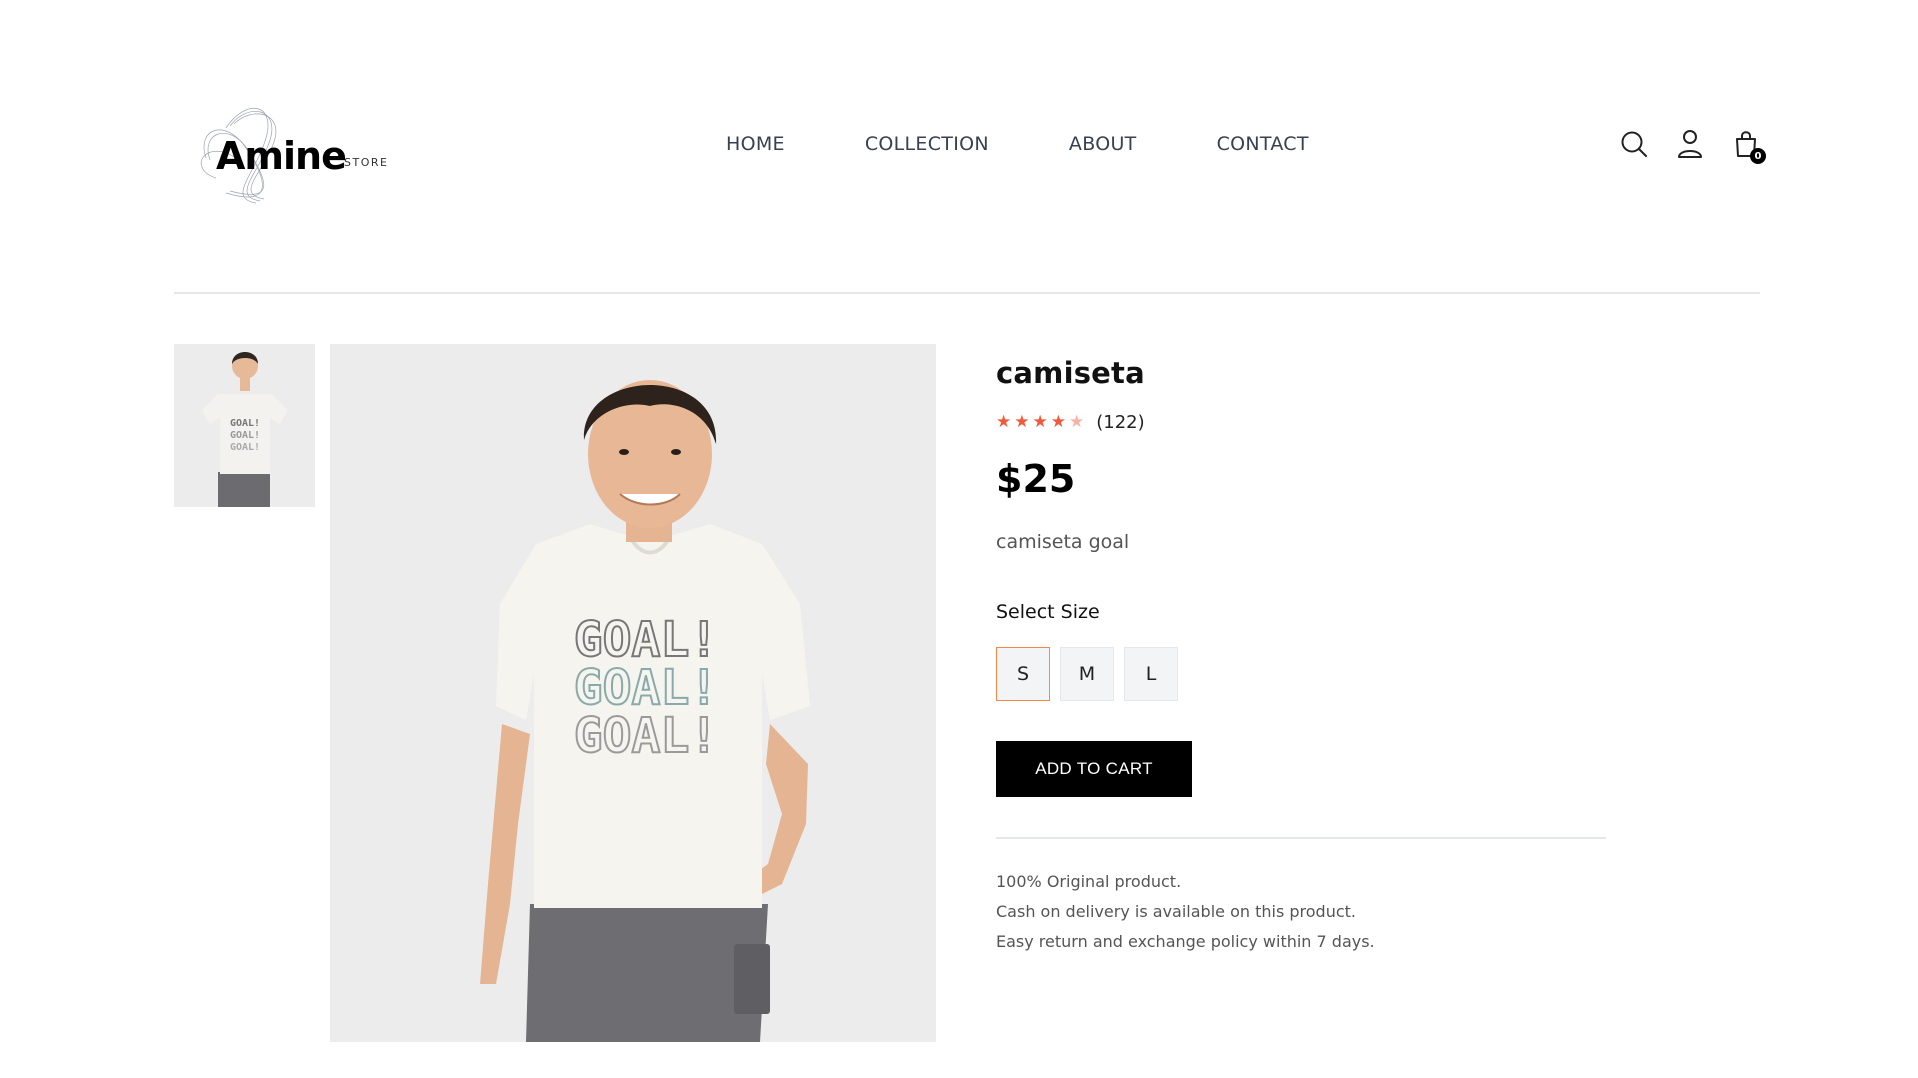 Image resolution: width=1918 pixels, height=1078 pixels. Describe the element at coordinates (1070, 373) in the screenshot. I see `product-title: camiseta` at that location.